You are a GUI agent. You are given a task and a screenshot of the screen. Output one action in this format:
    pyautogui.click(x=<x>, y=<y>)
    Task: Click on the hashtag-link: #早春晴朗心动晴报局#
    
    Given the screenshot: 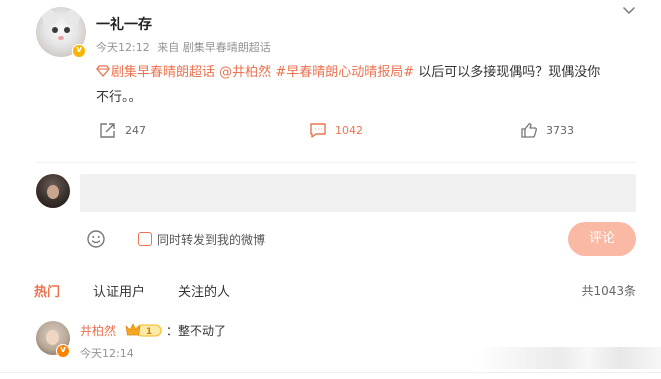 What is the action you would take?
    pyautogui.click(x=344, y=72)
    